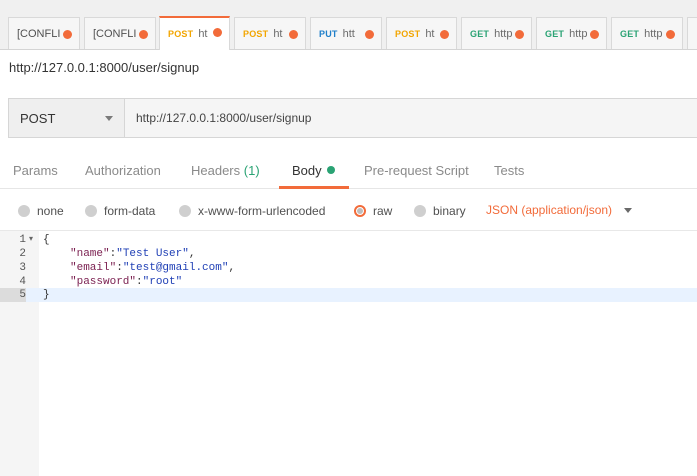 The image size is (697, 476). I want to click on line-number: 3, so click(22, 268).